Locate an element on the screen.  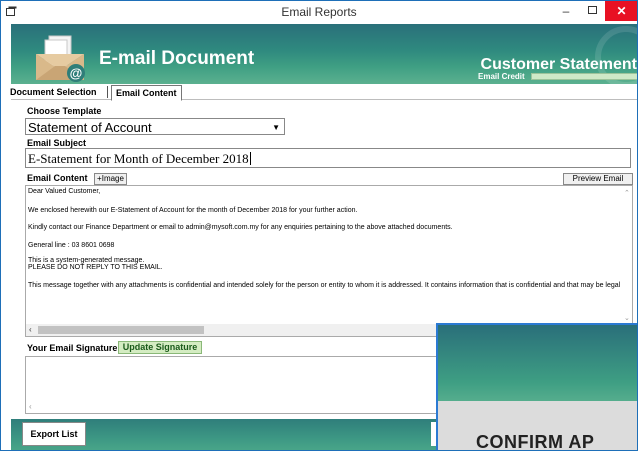
title-bar: Email Reports – ✕ is located at coordinates (319, 12).